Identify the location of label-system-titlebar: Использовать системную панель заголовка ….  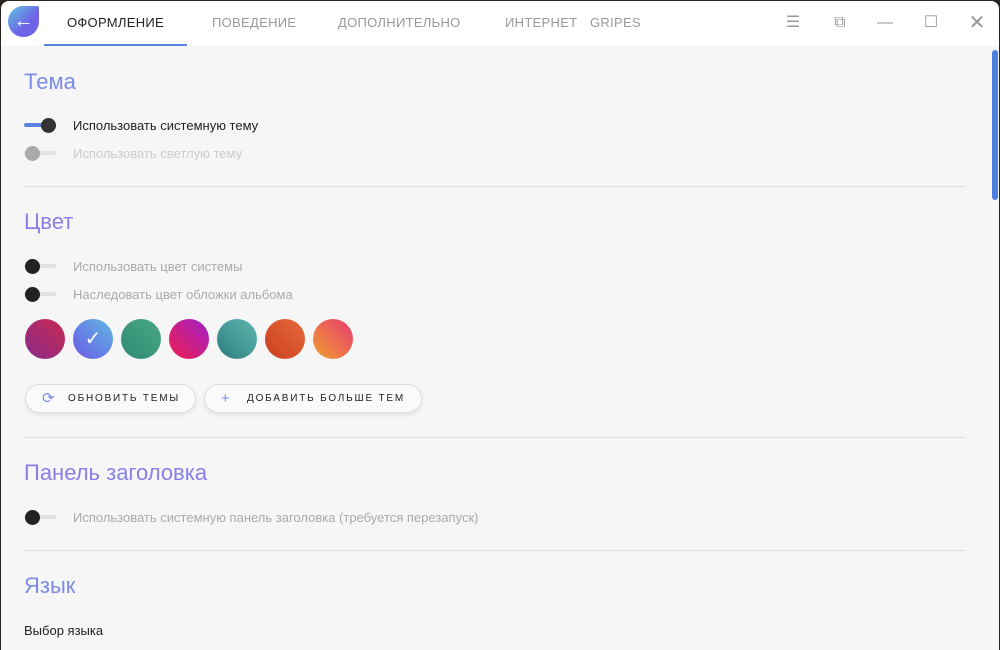
(276, 517).